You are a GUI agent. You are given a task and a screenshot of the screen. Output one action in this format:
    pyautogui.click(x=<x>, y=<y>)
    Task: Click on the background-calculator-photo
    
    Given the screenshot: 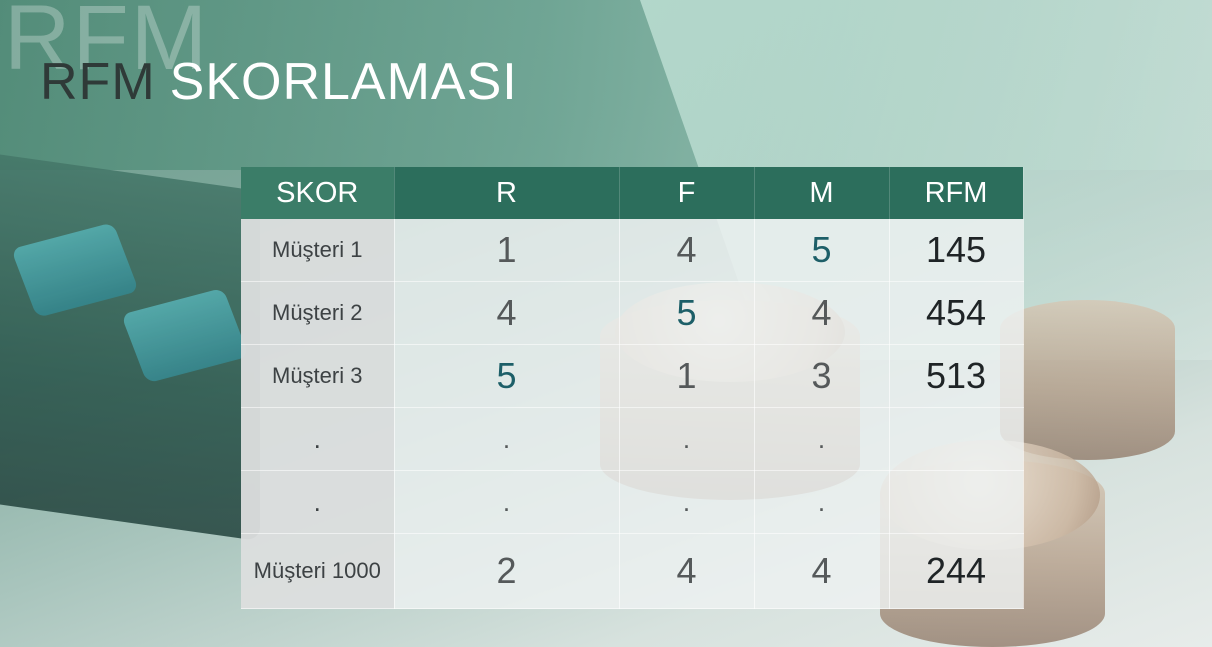 What is the action you would take?
    pyautogui.click(x=130, y=345)
    